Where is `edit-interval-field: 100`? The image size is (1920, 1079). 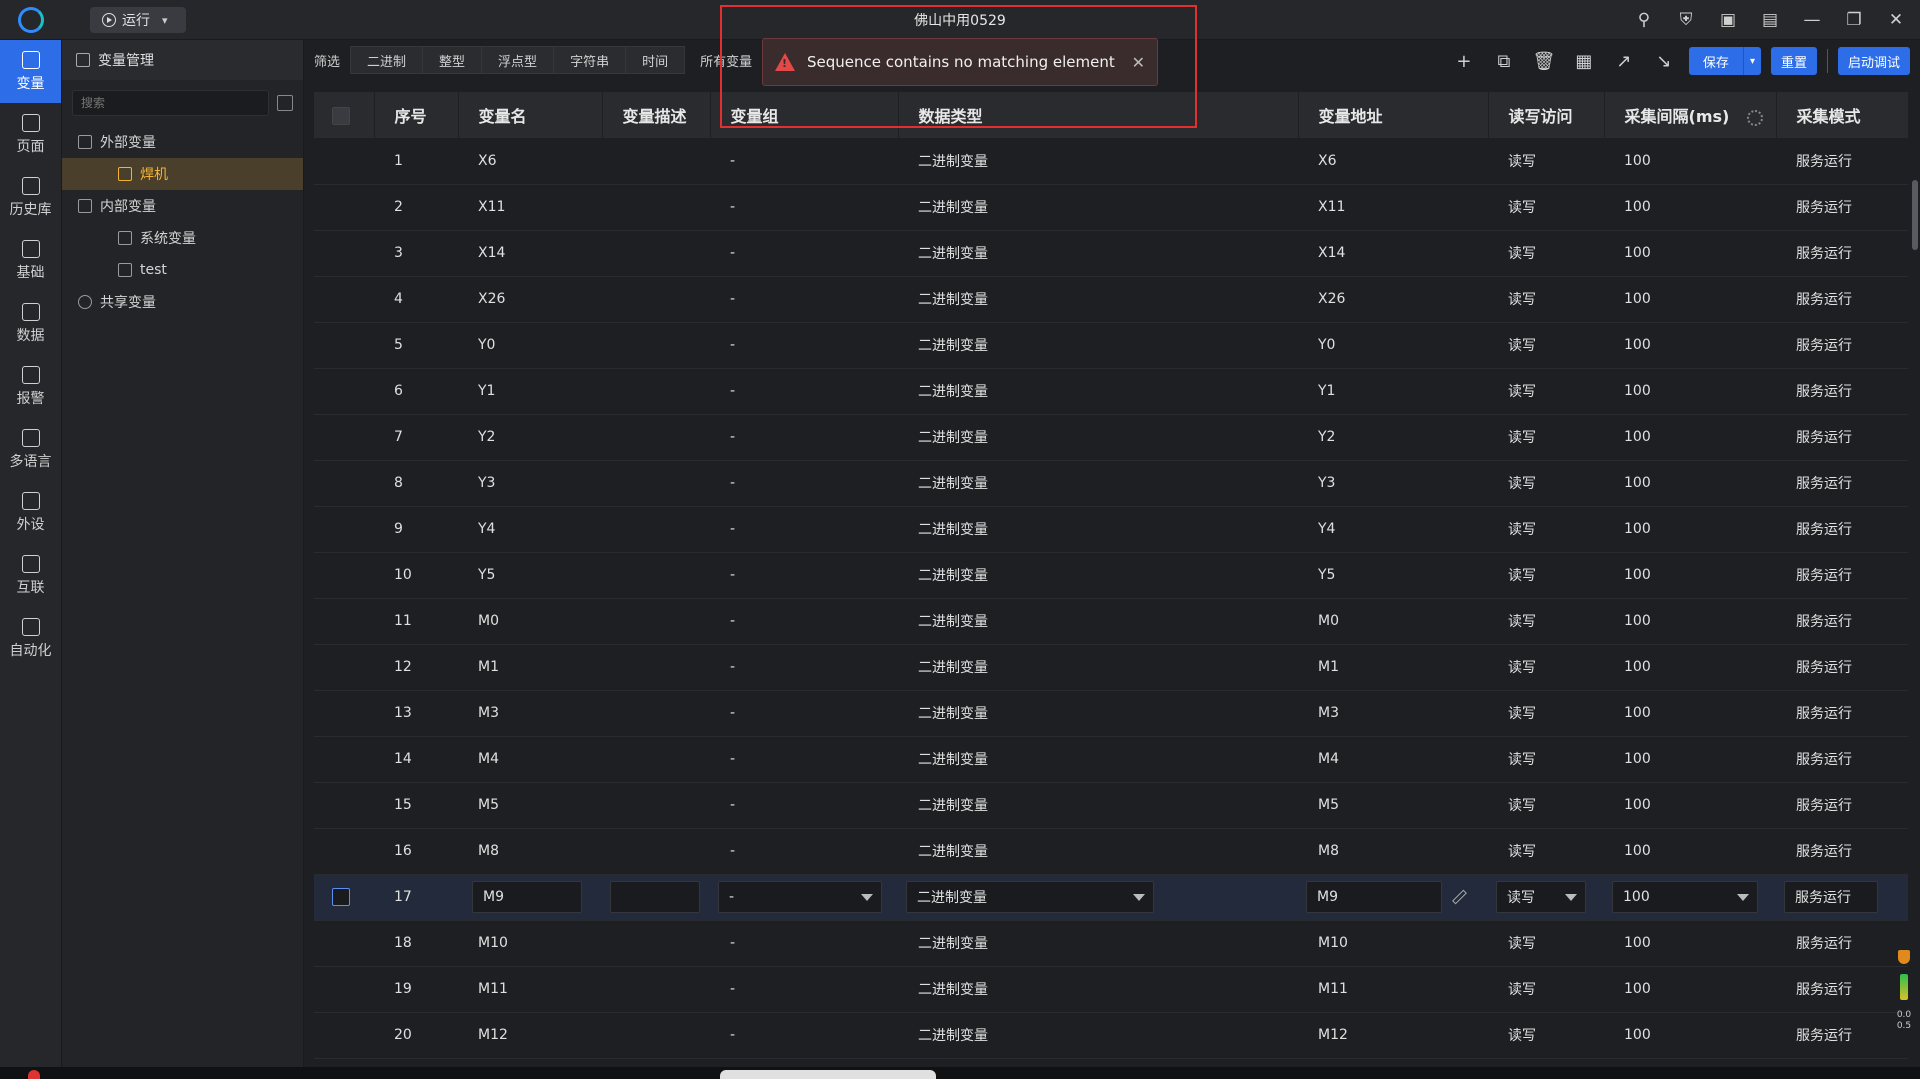
edit-interval-field: 100 is located at coordinates (1685, 897).